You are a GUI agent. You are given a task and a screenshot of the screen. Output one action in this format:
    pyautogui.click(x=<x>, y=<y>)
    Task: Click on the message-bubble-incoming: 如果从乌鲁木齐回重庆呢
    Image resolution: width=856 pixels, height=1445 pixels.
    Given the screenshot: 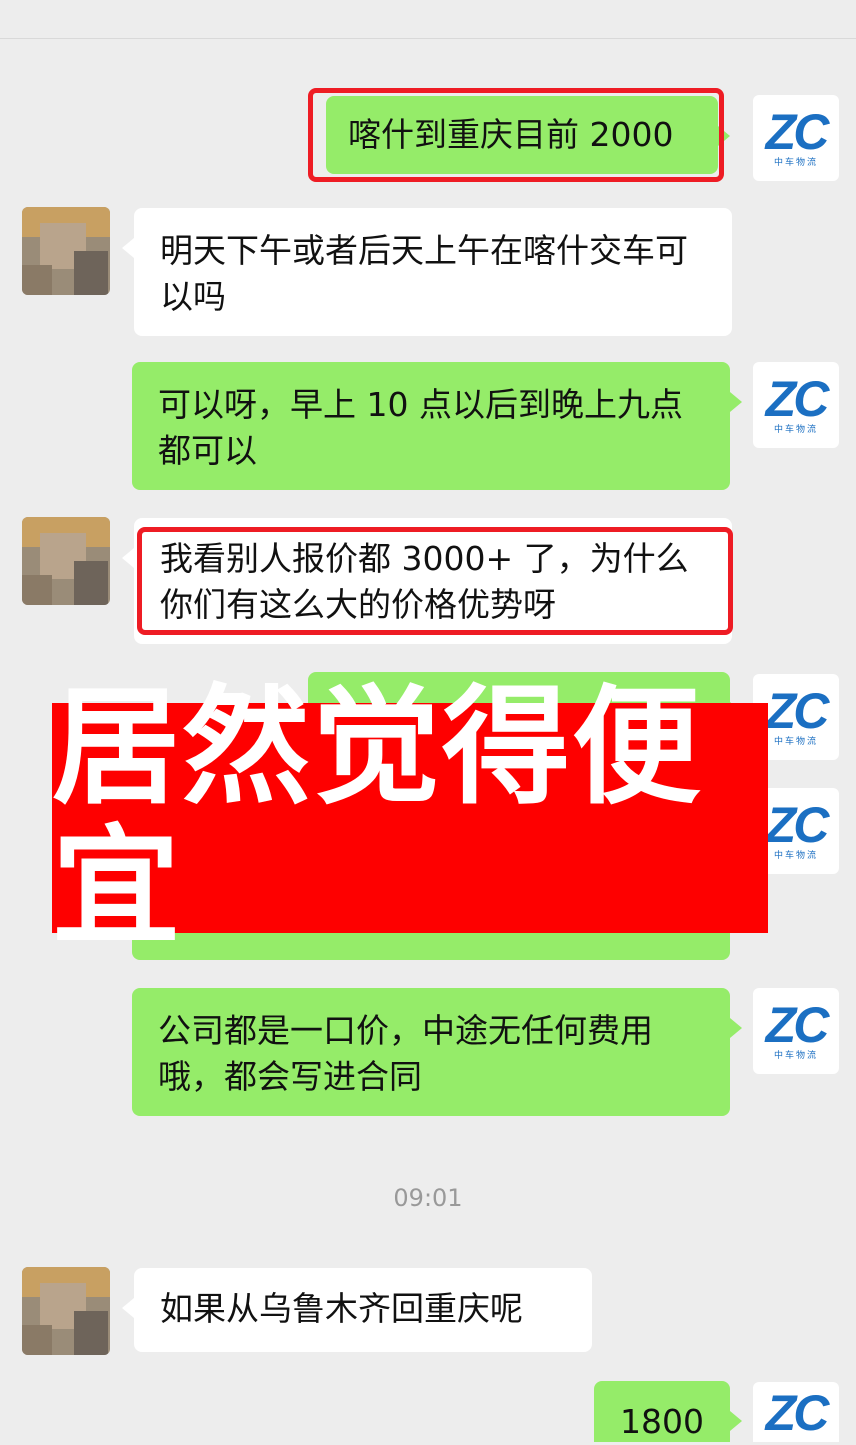 What is the action you would take?
    pyautogui.click(x=357, y=1310)
    